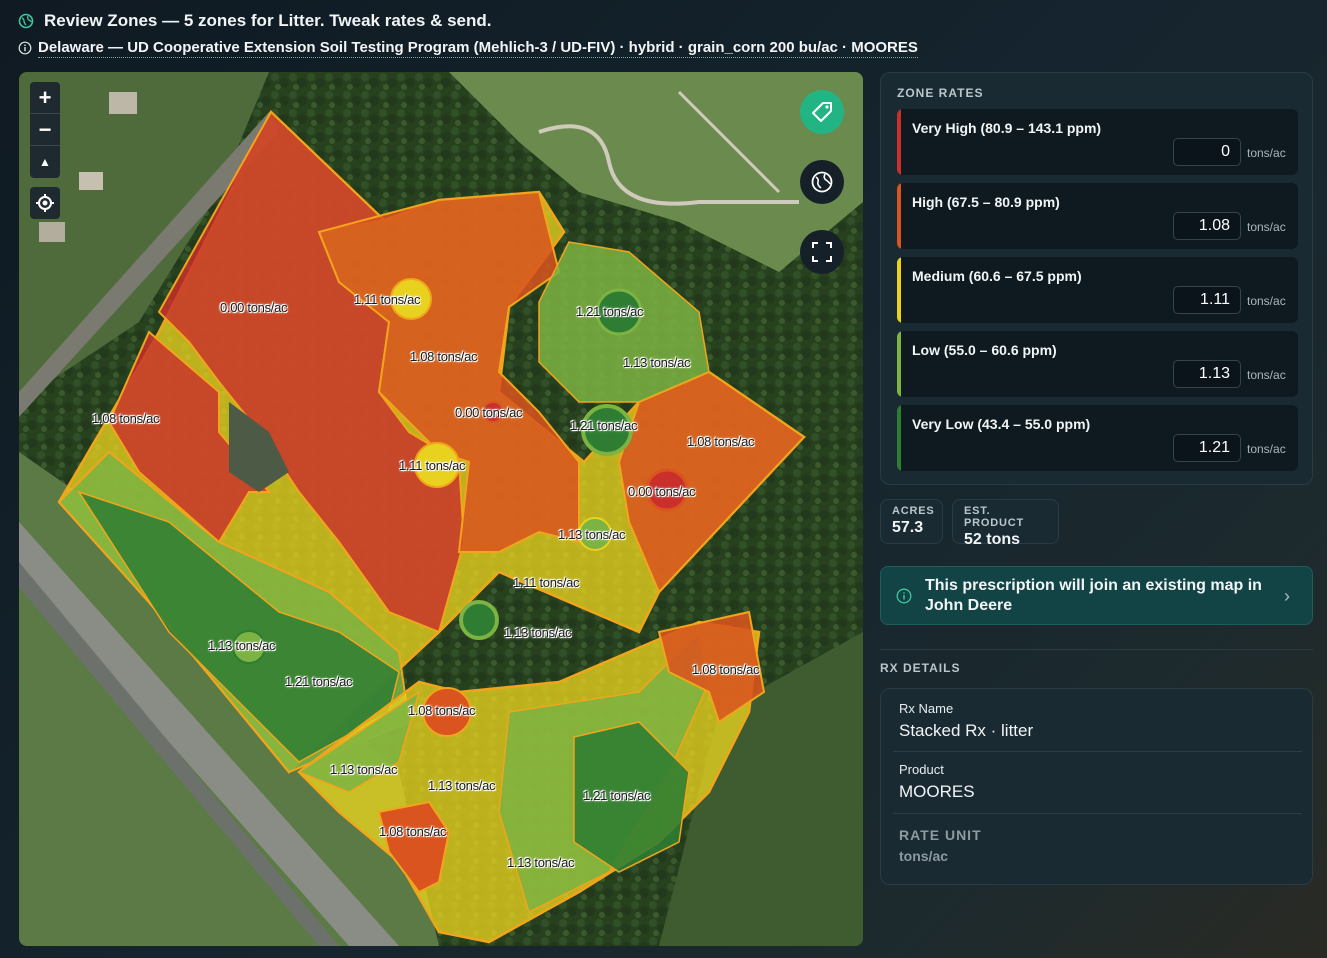 This screenshot has width=1327, height=958. I want to click on chevron-right-icon: ›, so click(1287, 596).